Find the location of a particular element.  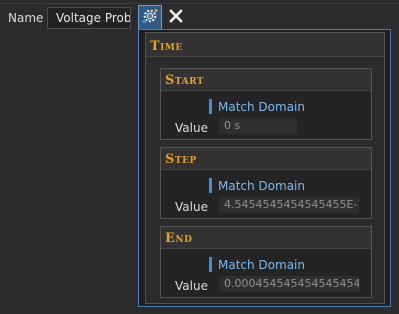

step-match-domain: Match Domain is located at coordinates (257, 185).